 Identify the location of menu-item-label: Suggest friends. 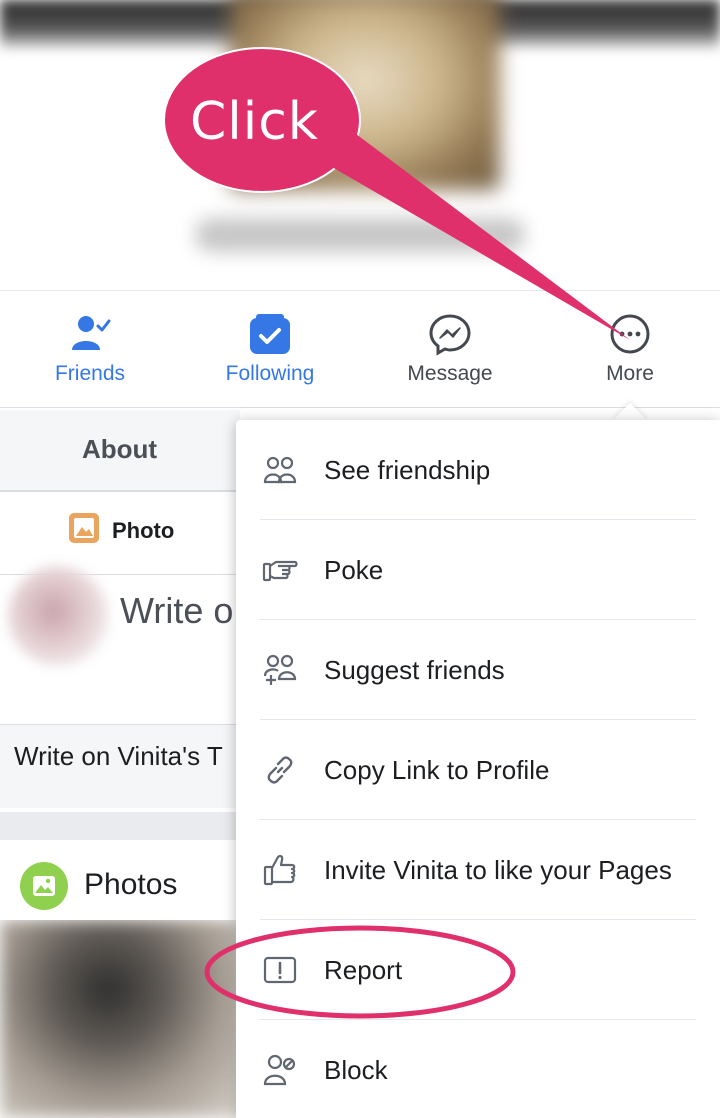
(414, 669).